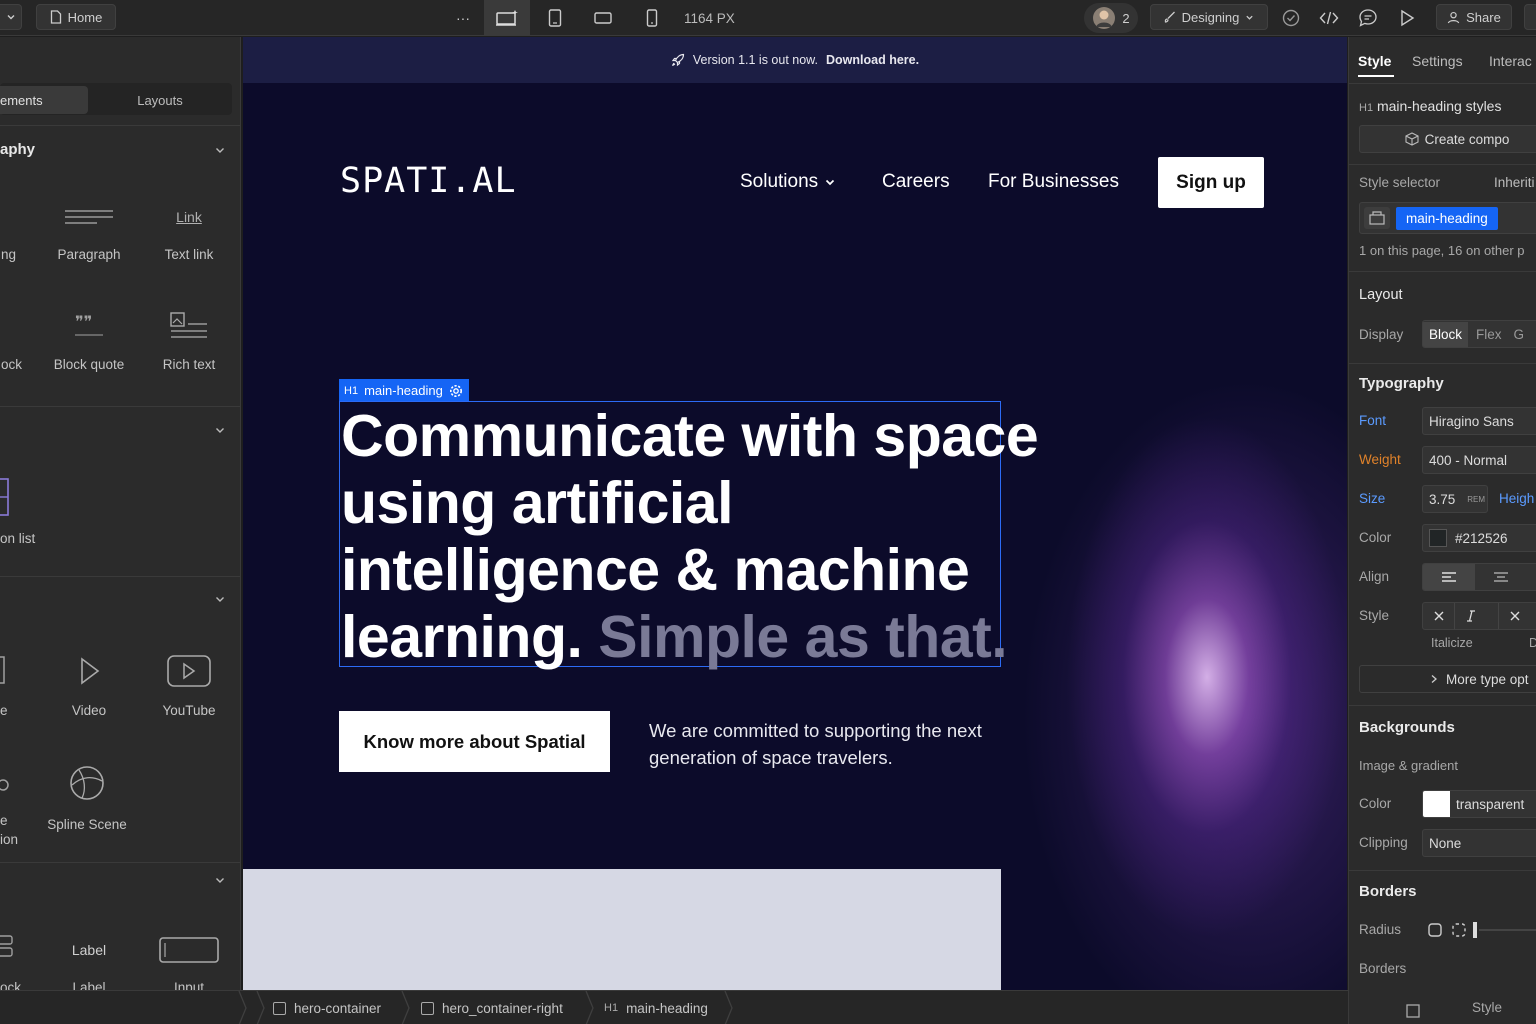  I want to click on backgrounds-heading: Backgrounds, so click(1407, 727).